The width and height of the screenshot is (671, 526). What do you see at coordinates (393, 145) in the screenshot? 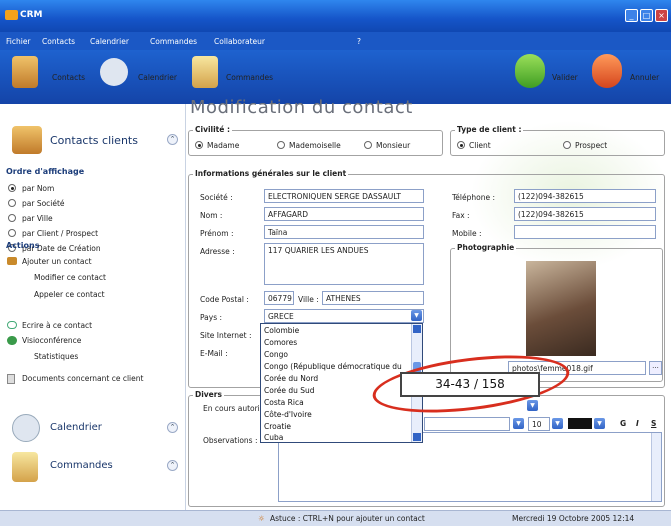
I see `radio-label: Monsieur` at bounding box center [393, 145].